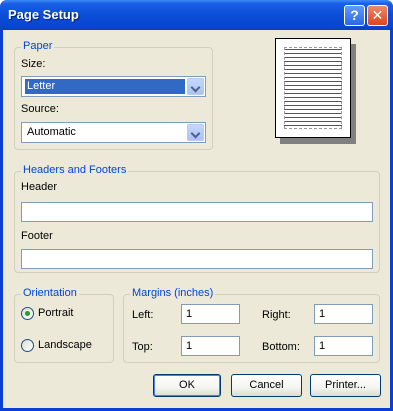 This screenshot has width=393, height=411. What do you see at coordinates (143, 315) in the screenshot?
I see `left-margin-label: Left:` at bounding box center [143, 315].